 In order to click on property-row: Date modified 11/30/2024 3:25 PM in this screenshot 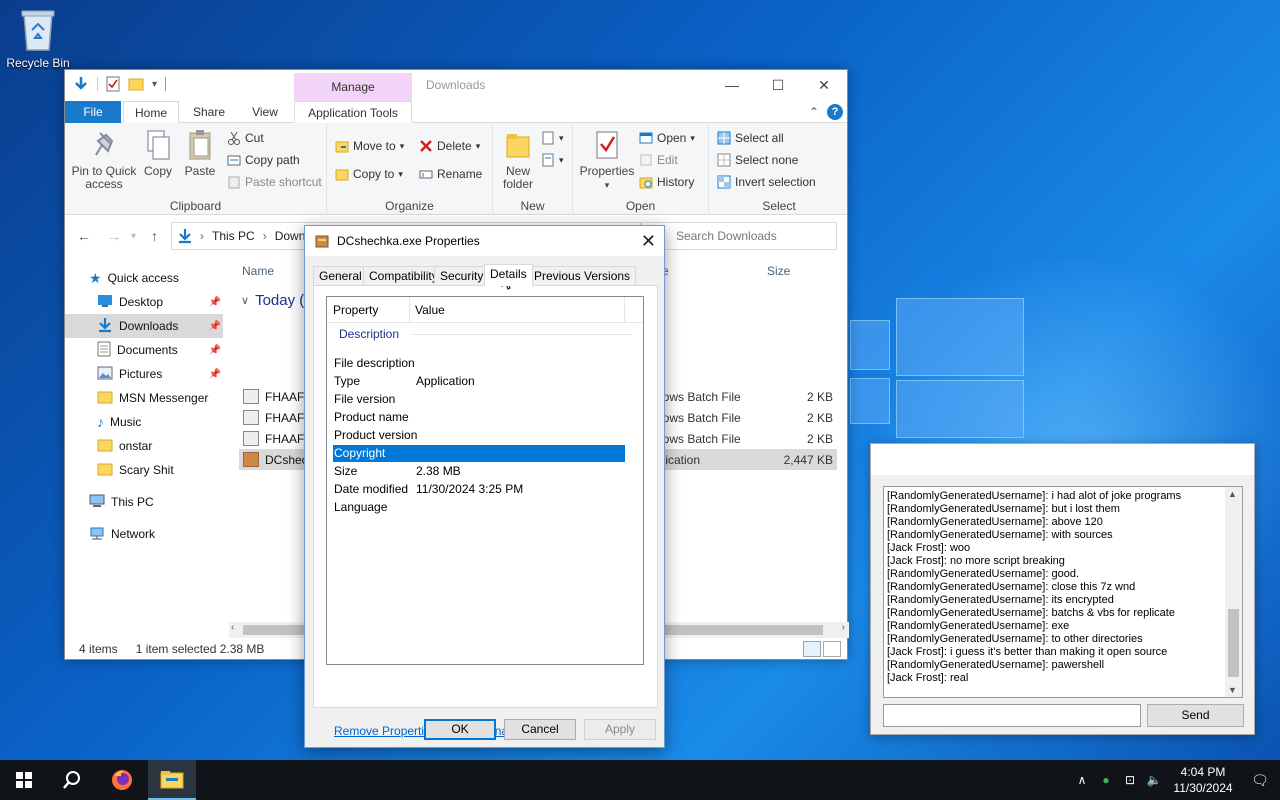, I will do `click(479, 489)`.